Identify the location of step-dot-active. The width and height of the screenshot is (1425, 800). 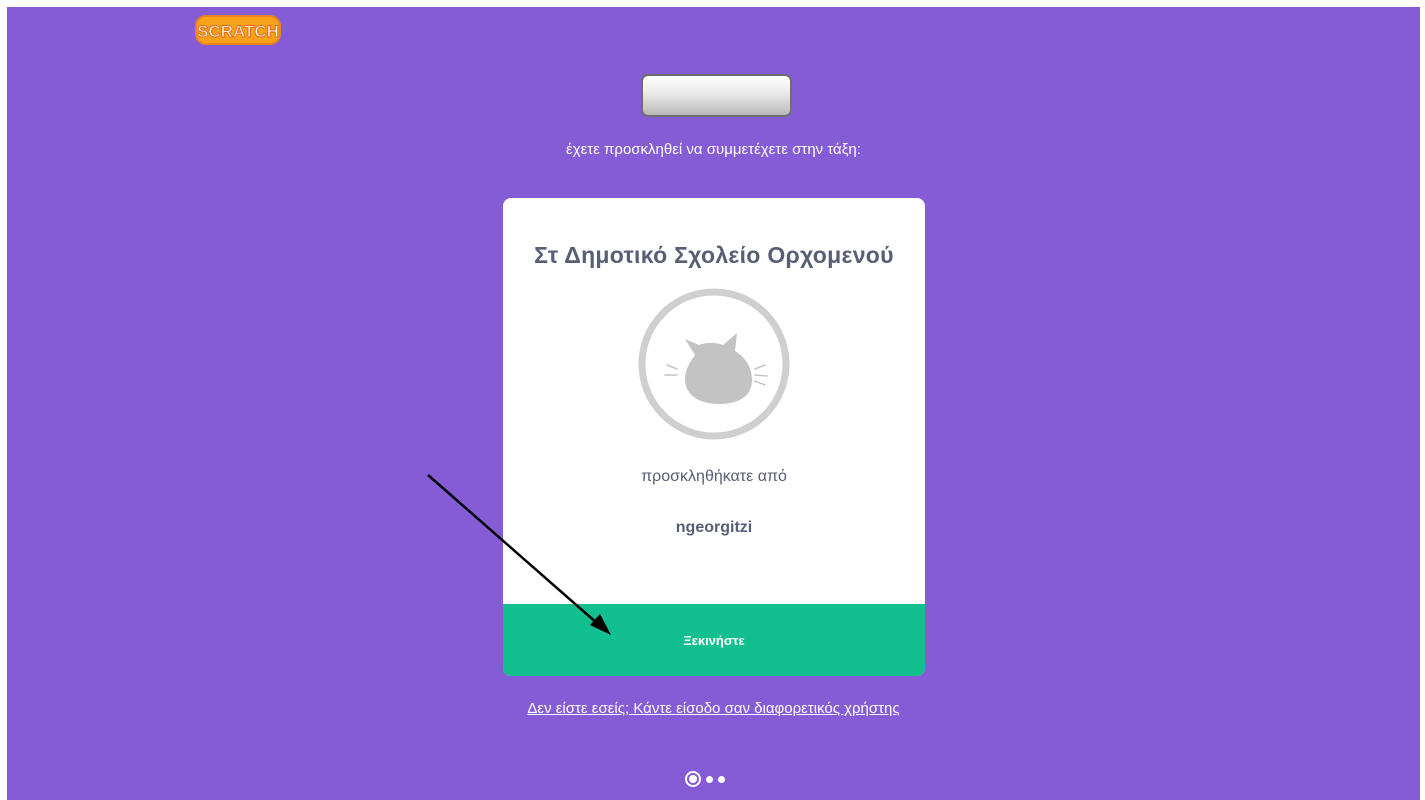
(693, 779).